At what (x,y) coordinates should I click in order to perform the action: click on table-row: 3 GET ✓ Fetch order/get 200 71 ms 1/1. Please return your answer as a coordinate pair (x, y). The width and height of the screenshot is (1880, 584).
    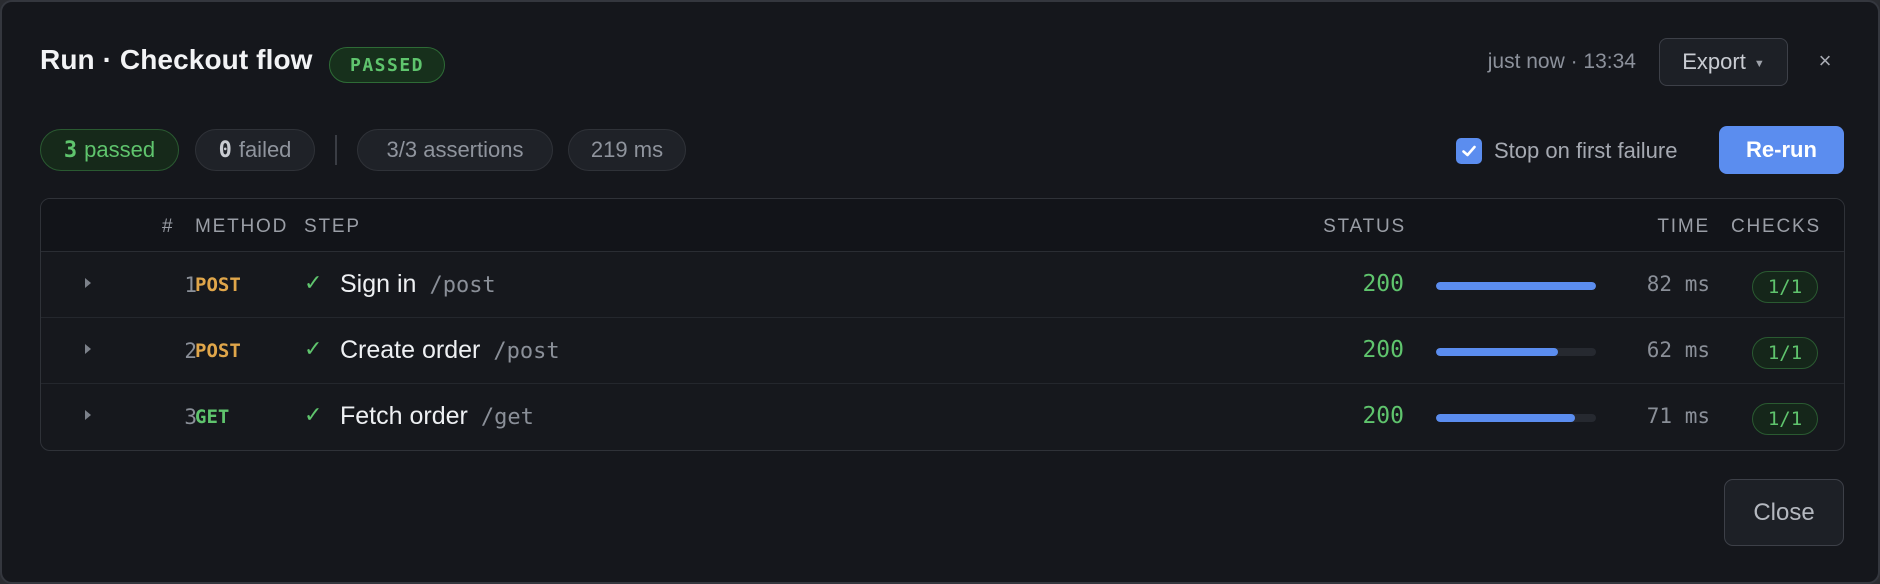
    Looking at the image, I should click on (942, 417).